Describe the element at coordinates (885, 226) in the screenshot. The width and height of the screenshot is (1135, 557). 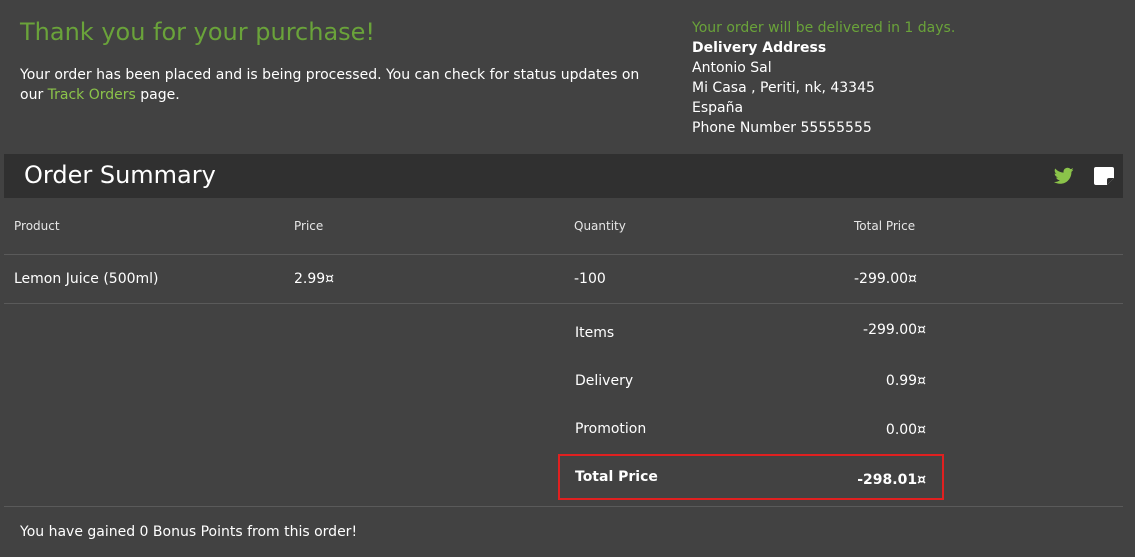
I see `header-total-price: Total Price` at that location.